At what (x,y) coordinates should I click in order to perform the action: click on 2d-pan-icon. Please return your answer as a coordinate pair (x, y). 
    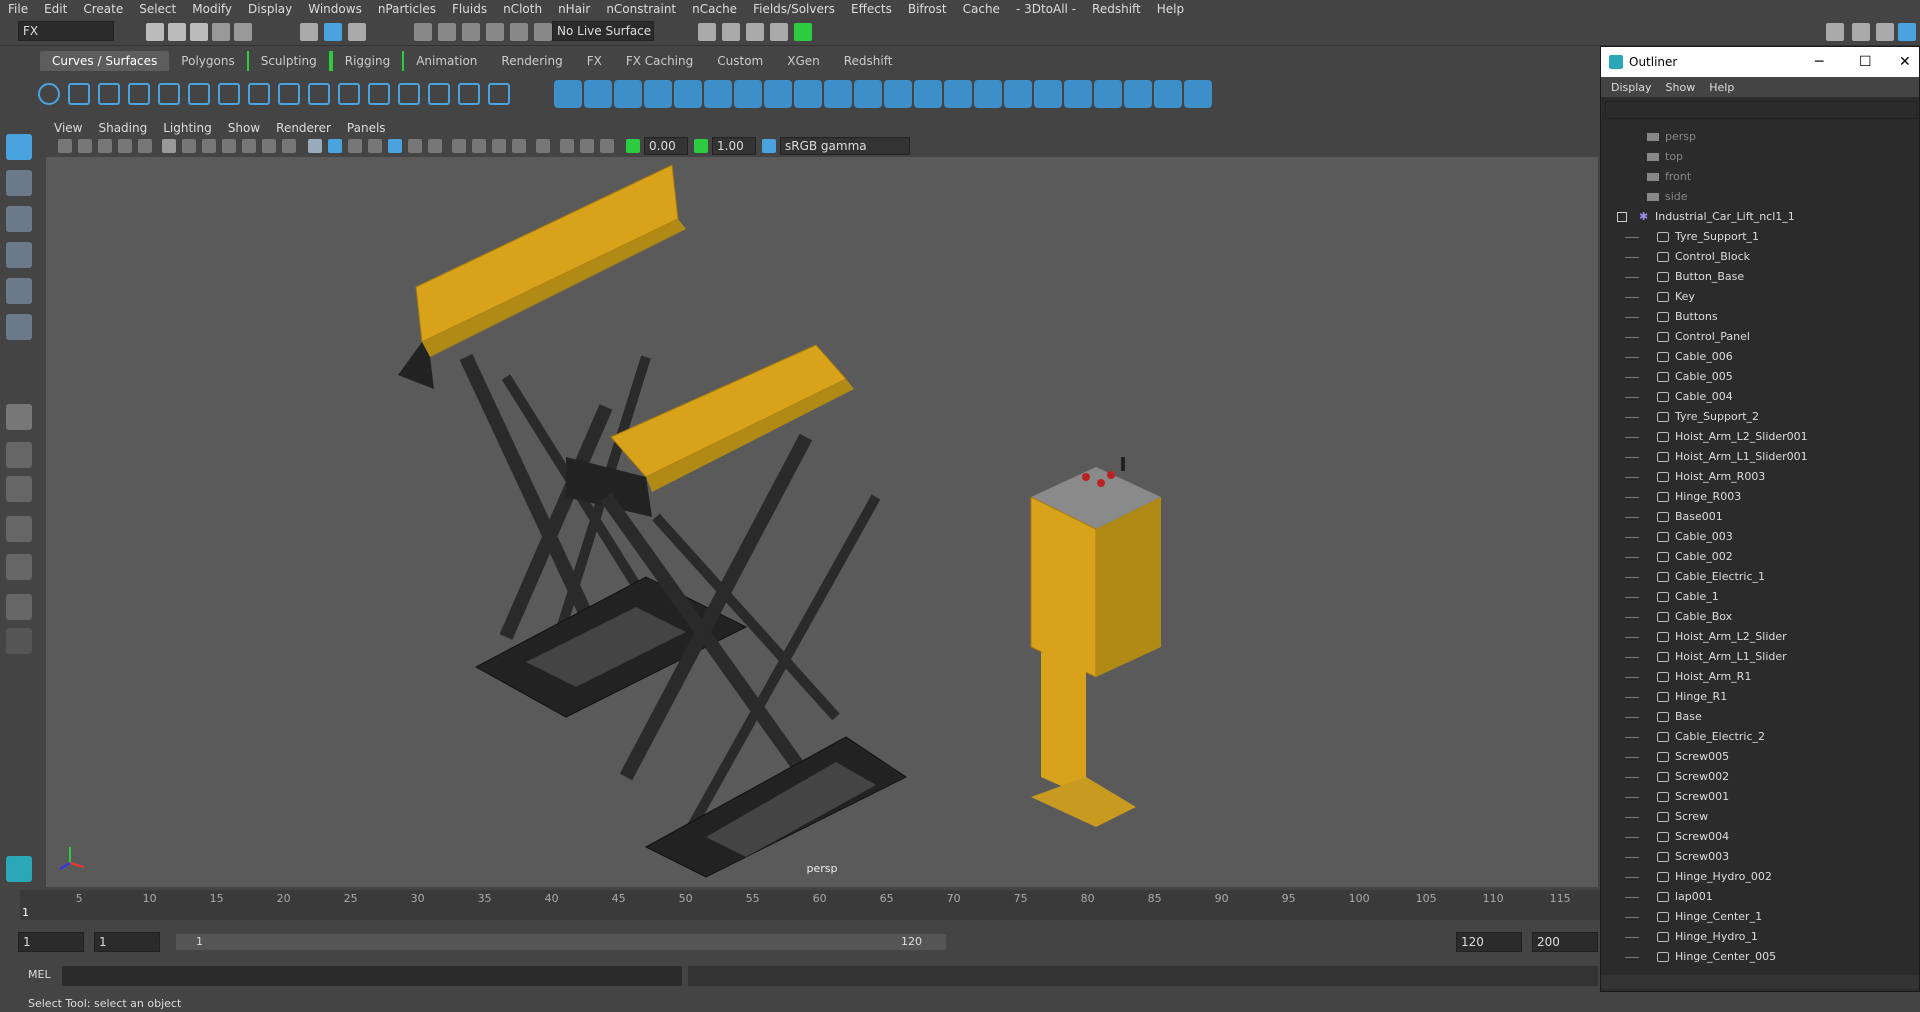
    Looking at the image, I should click on (145, 146).